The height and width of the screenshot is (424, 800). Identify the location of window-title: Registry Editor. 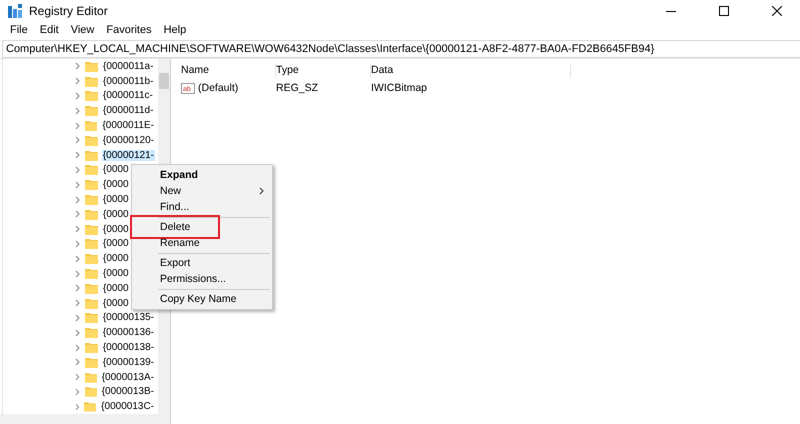
(69, 11).